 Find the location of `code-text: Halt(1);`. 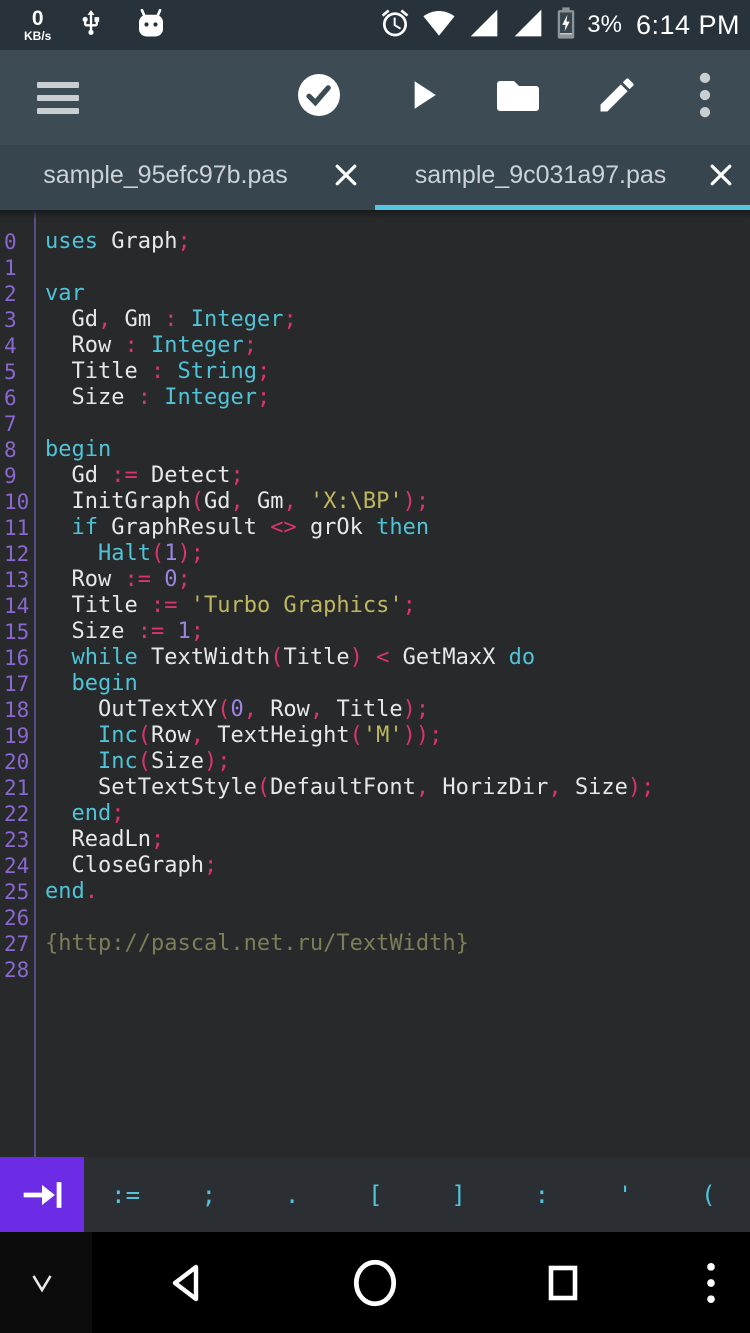

code-text: Halt(1); is located at coordinates (124, 553).